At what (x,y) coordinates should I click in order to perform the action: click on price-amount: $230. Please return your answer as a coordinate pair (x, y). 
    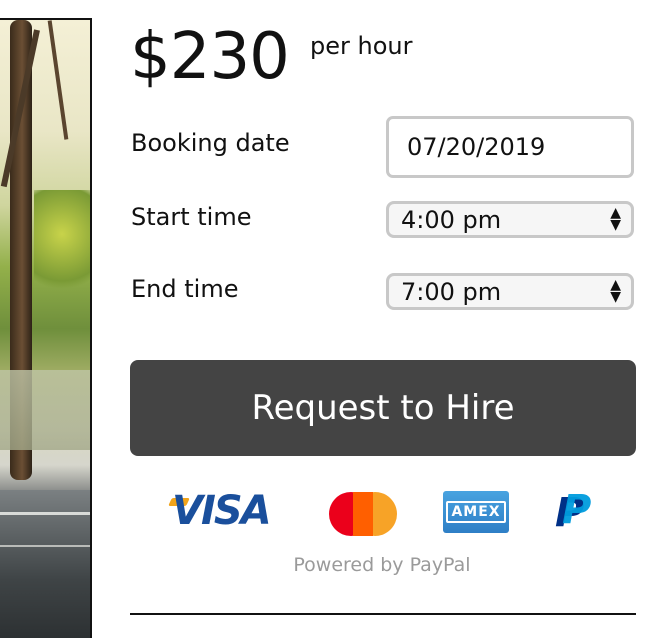
    Looking at the image, I should click on (210, 57).